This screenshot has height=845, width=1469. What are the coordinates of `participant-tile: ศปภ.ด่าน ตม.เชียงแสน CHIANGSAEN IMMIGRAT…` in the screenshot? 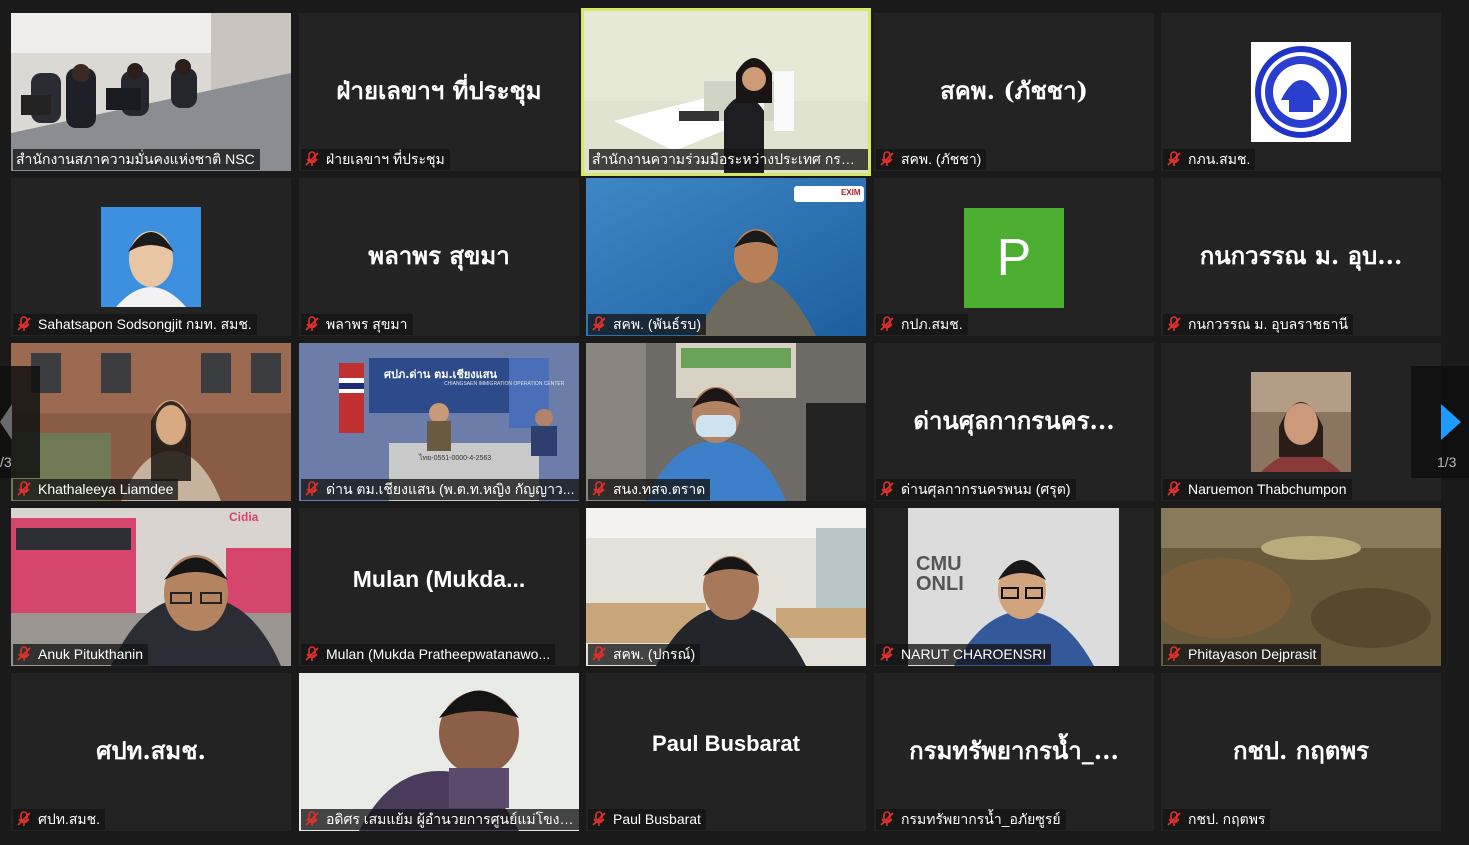 It's located at (439, 422).